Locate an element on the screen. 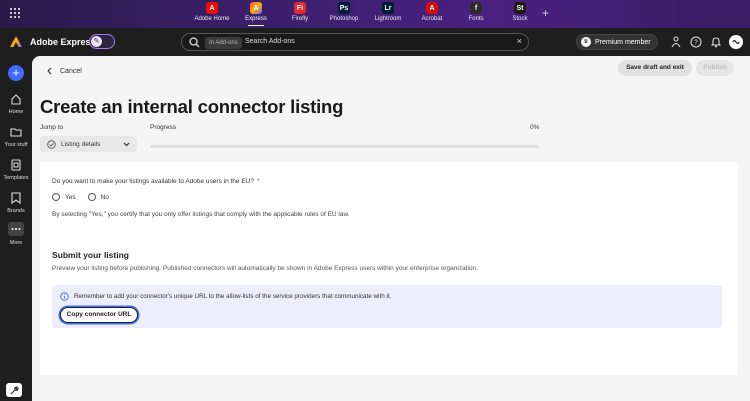 The height and width of the screenshot is (401, 750). left-rail: + Home Your stuff Templates Brands More is located at coordinates (16, 228).